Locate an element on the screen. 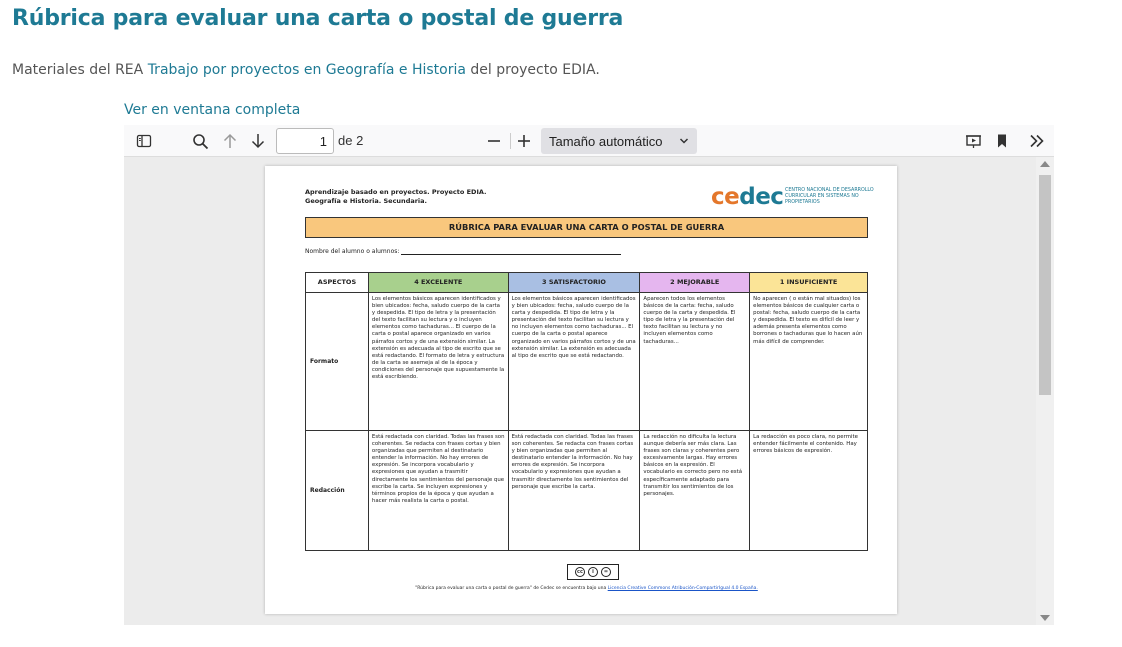  arrow-down-icon is located at coordinates (258, 141).